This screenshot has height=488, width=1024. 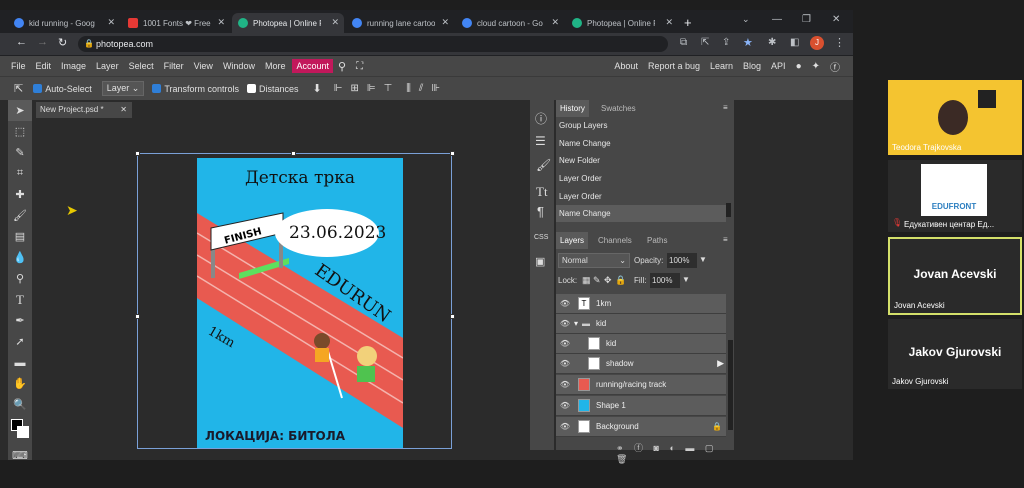 What do you see at coordinates (626, 66) in the screenshot?
I see `menu-about: About` at bounding box center [626, 66].